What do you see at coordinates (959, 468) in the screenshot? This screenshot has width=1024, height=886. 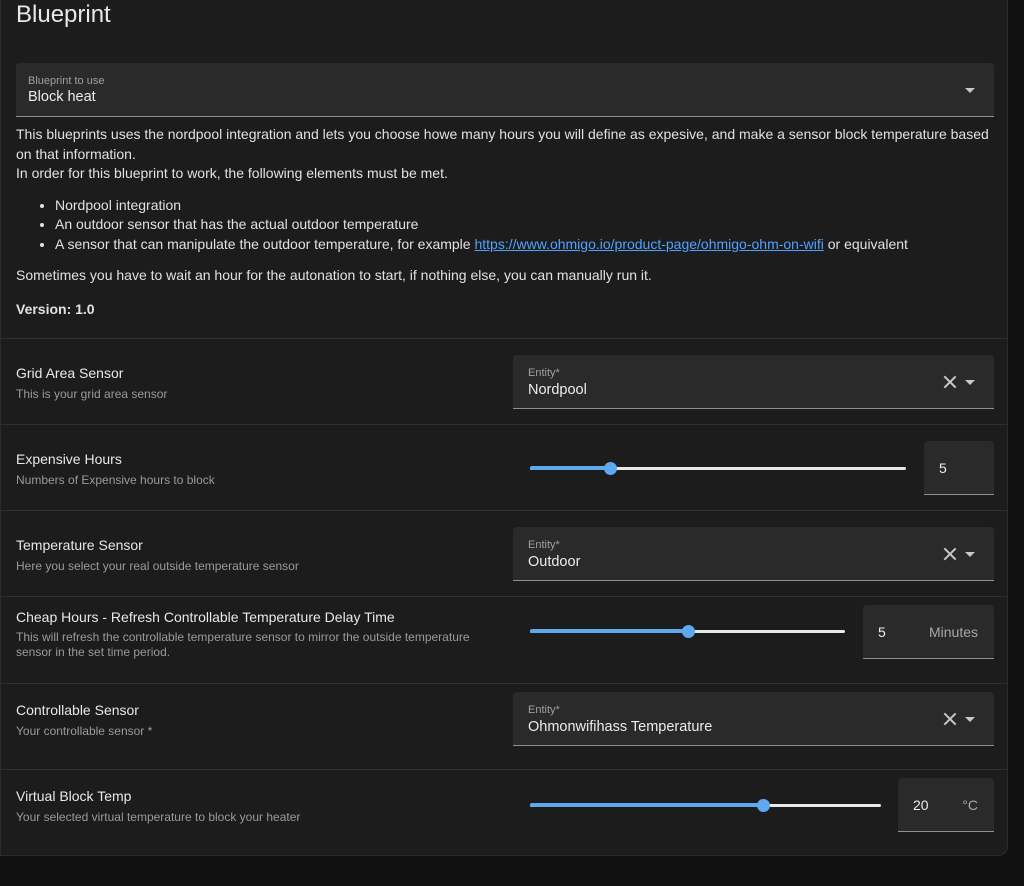 I see `expensive-hours-input: 5` at bounding box center [959, 468].